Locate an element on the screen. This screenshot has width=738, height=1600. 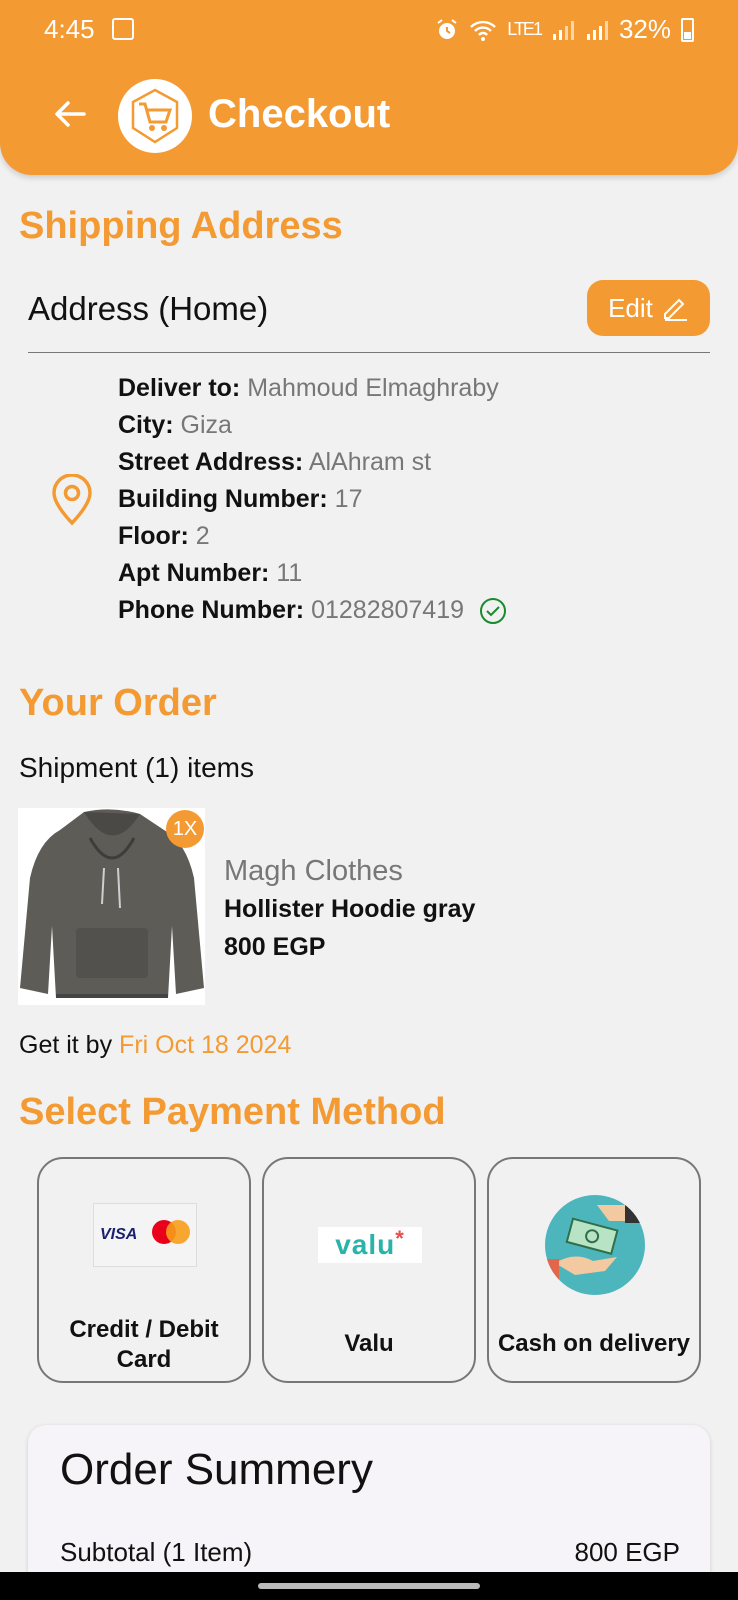
payment-label-card: Credit / Debit Card is located at coordinates (144, 1344).